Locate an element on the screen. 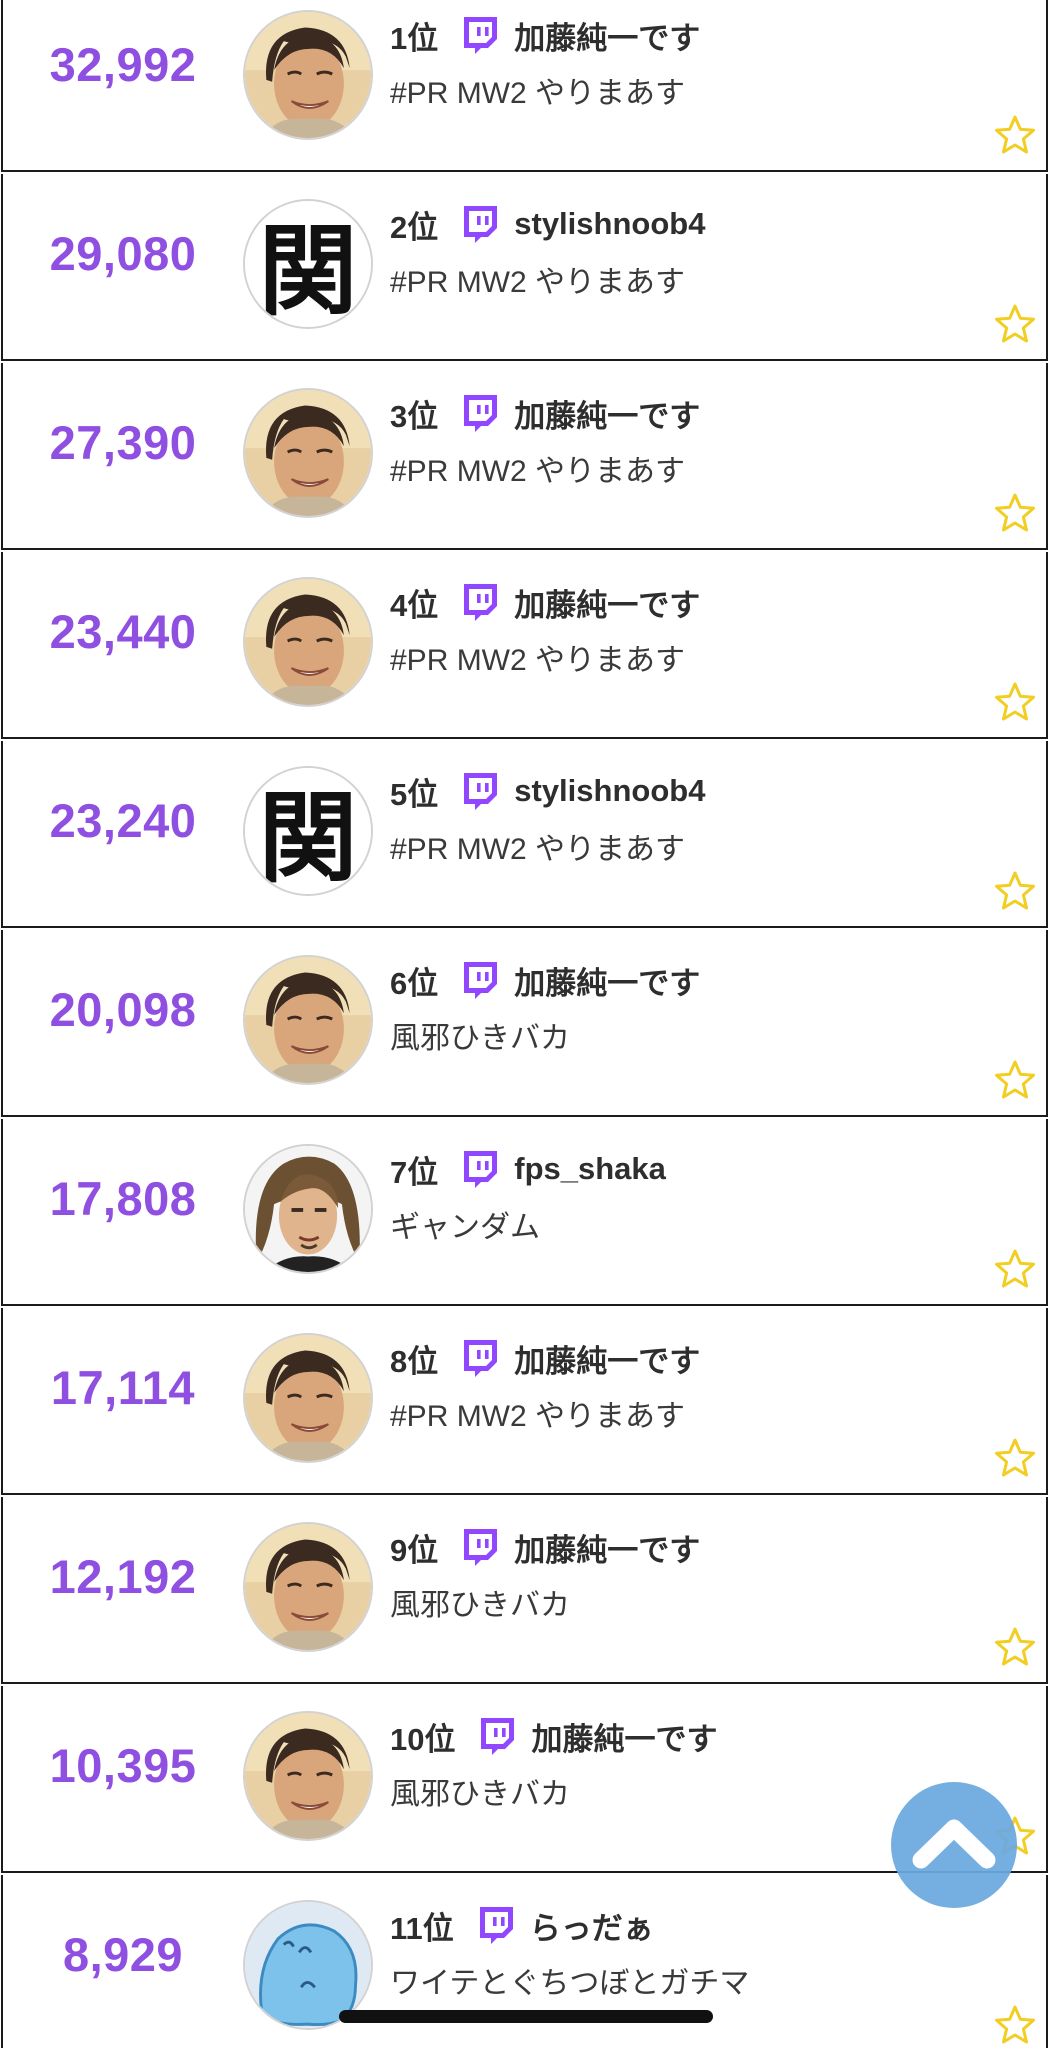 The image size is (1051, 2048). rank-label: 4位 is located at coordinates (414, 605).